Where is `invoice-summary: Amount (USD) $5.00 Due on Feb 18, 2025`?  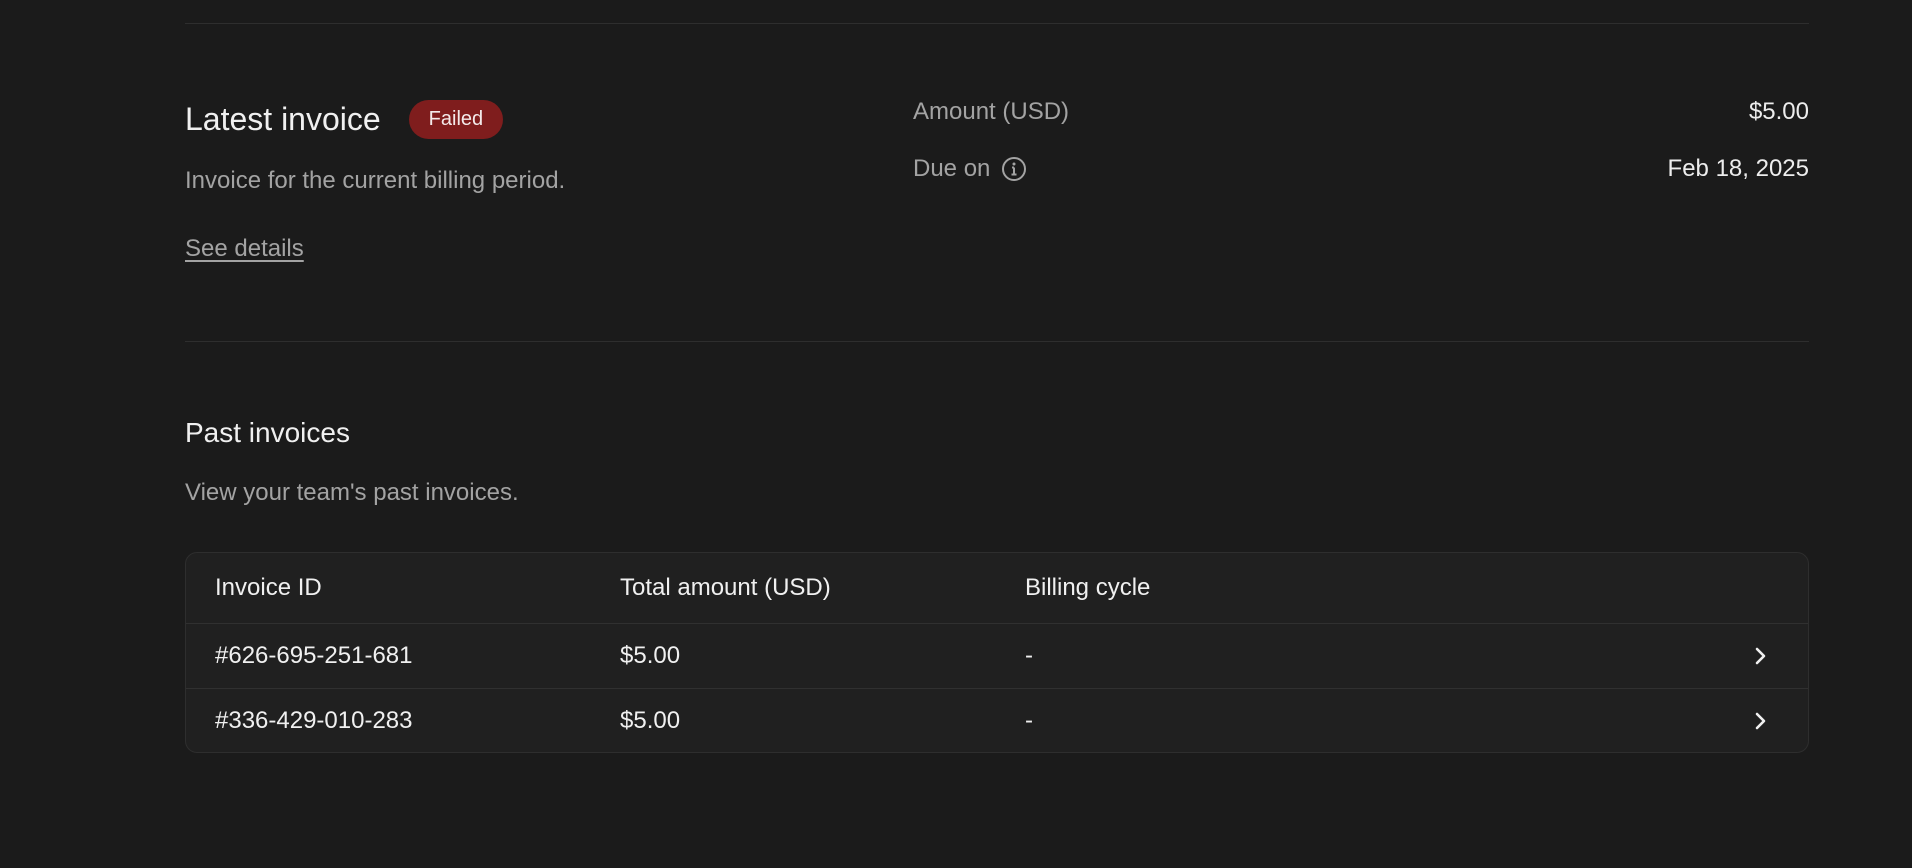 invoice-summary: Amount (USD) $5.00 Due on Feb 18, 2025 is located at coordinates (1361, 149).